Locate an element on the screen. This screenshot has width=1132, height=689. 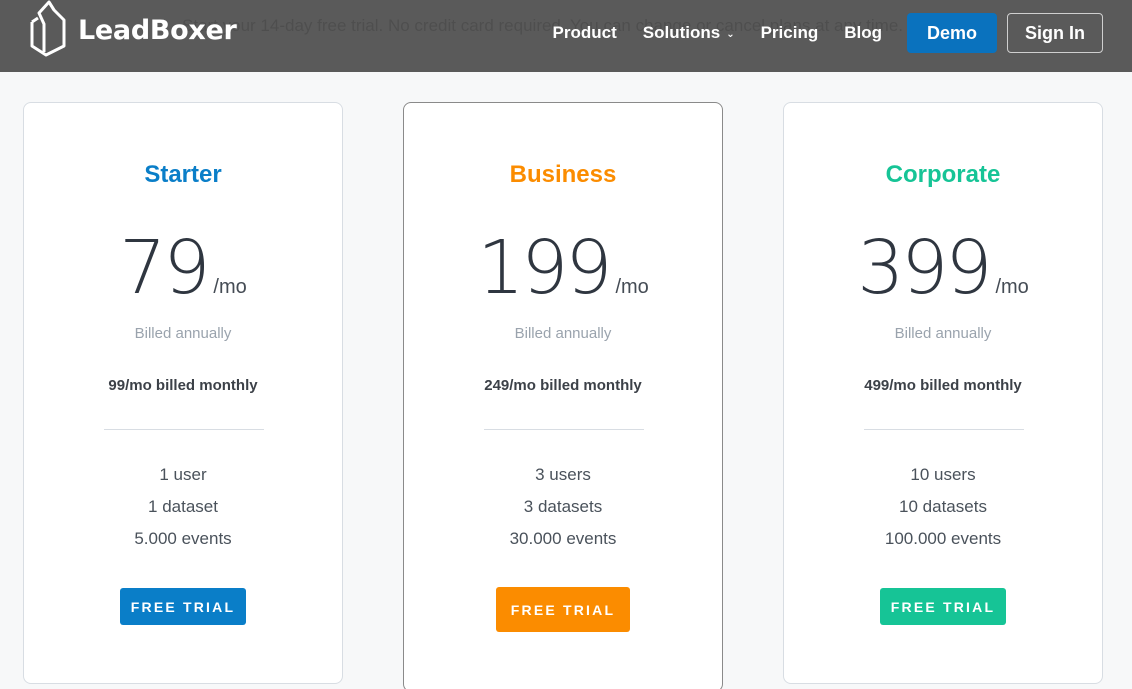
price-row: 79 /mo is located at coordinates (183, 268).